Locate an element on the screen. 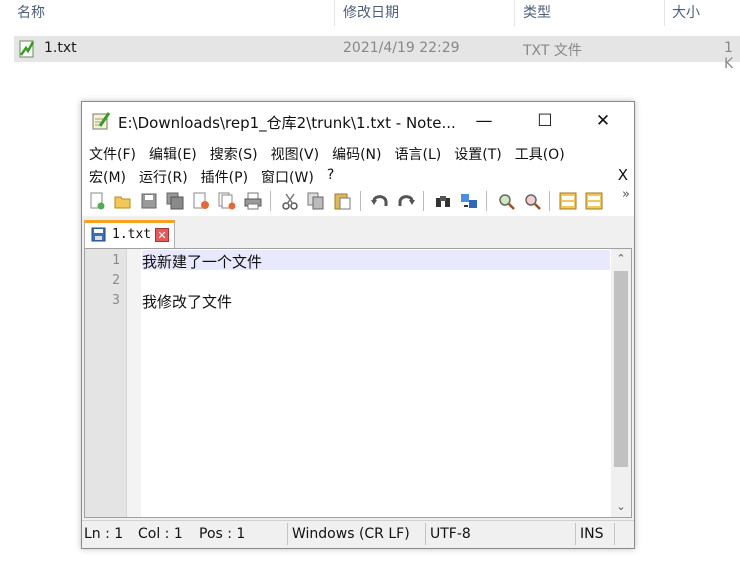 The image size is (740, 577). tab-label: 1.txt is located at coordinates (132, 234).